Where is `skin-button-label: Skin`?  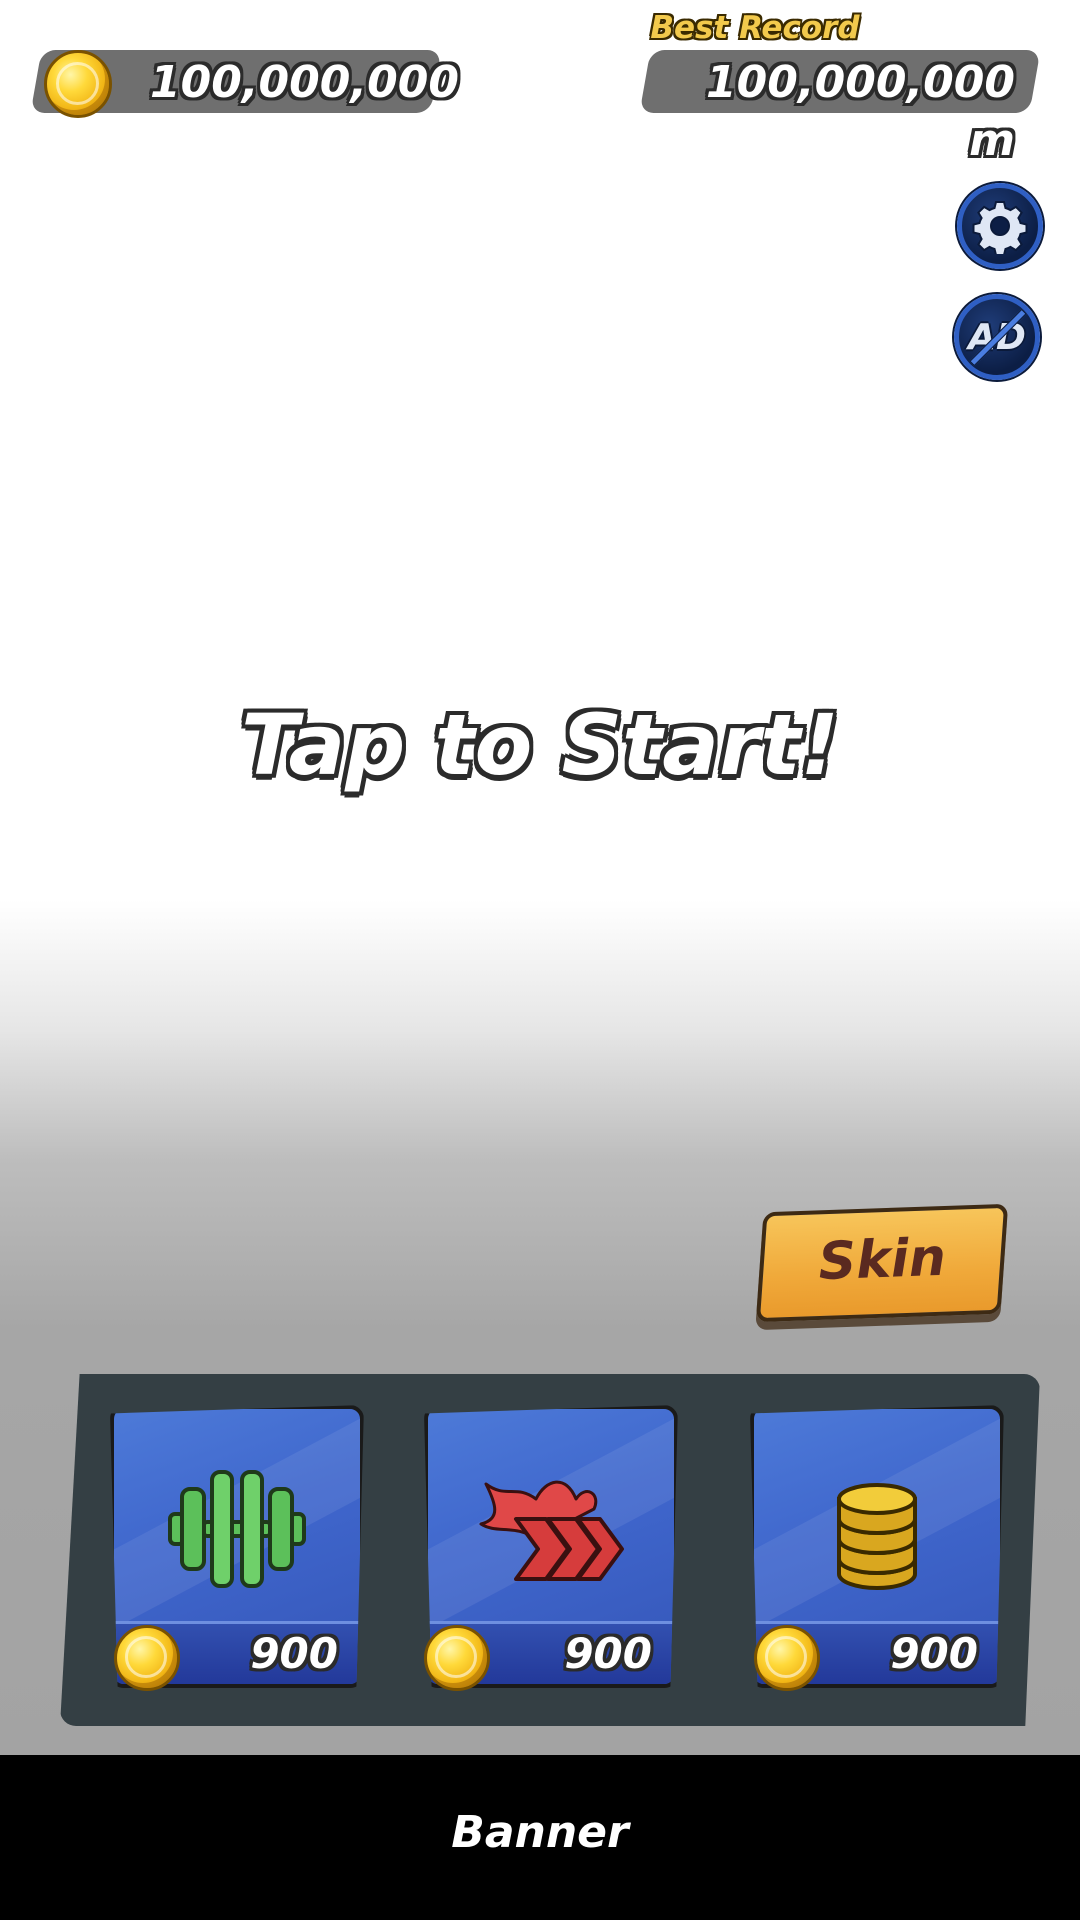
skin-button-label: Skin is located at coordinates (882, 1260).